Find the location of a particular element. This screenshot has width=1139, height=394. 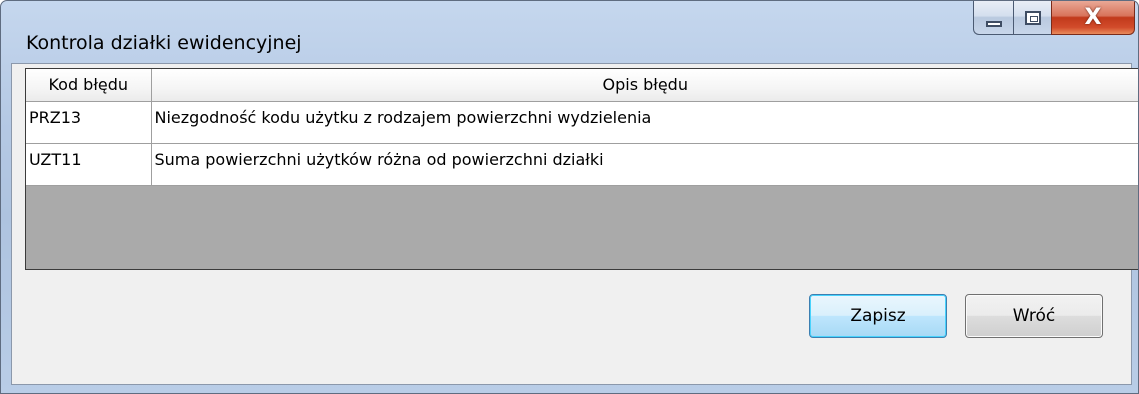

close-button: X is located at coordinates (1093, 18).